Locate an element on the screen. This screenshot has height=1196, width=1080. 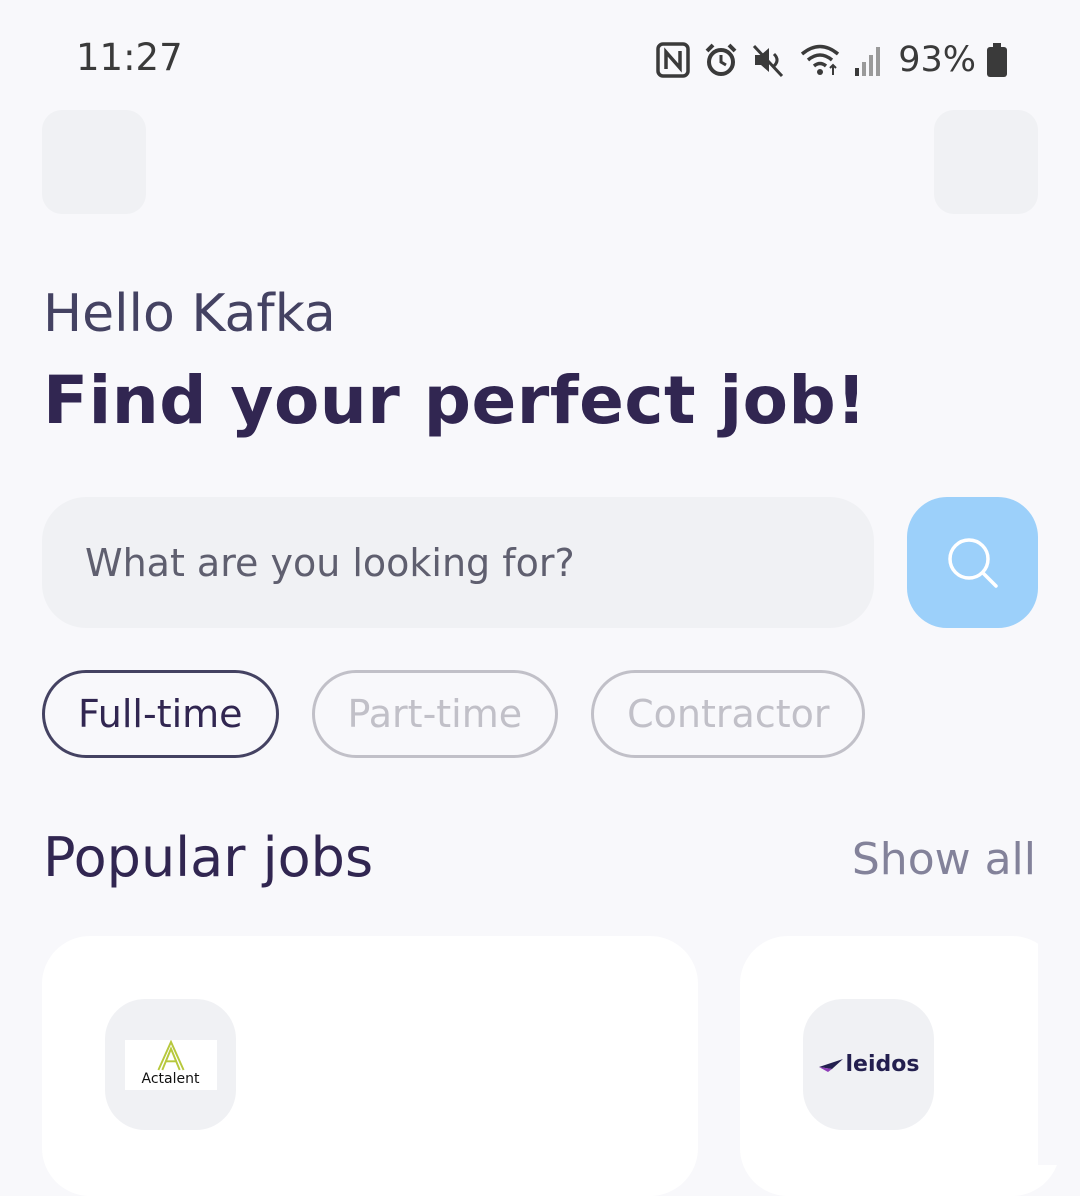
nfc-icon is located at coordinates (673, 60).